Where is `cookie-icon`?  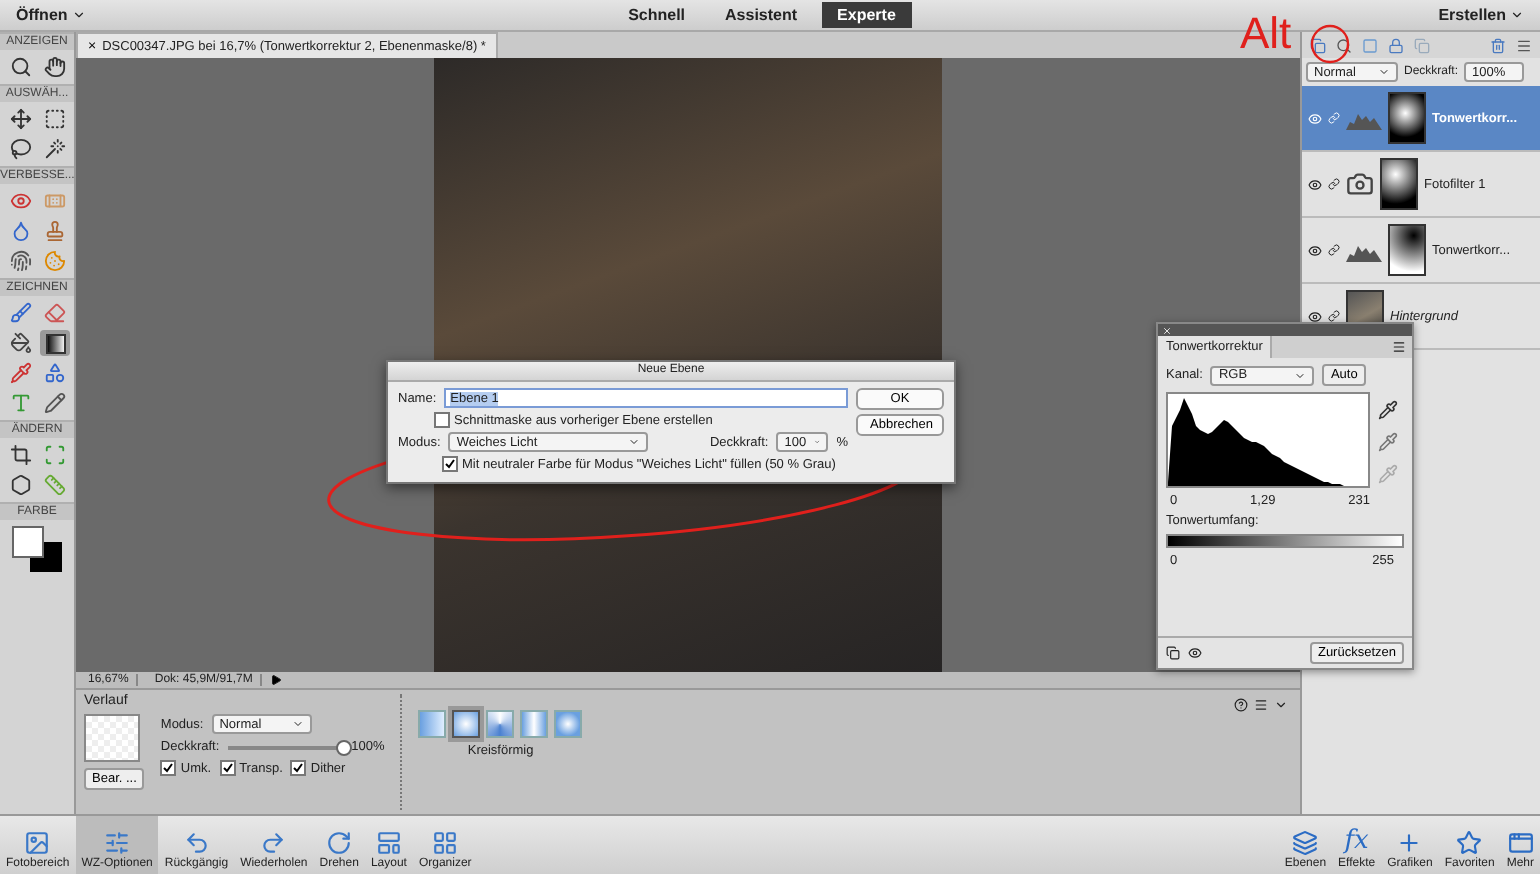
cookie-icon is located at coordinates (55, 261).